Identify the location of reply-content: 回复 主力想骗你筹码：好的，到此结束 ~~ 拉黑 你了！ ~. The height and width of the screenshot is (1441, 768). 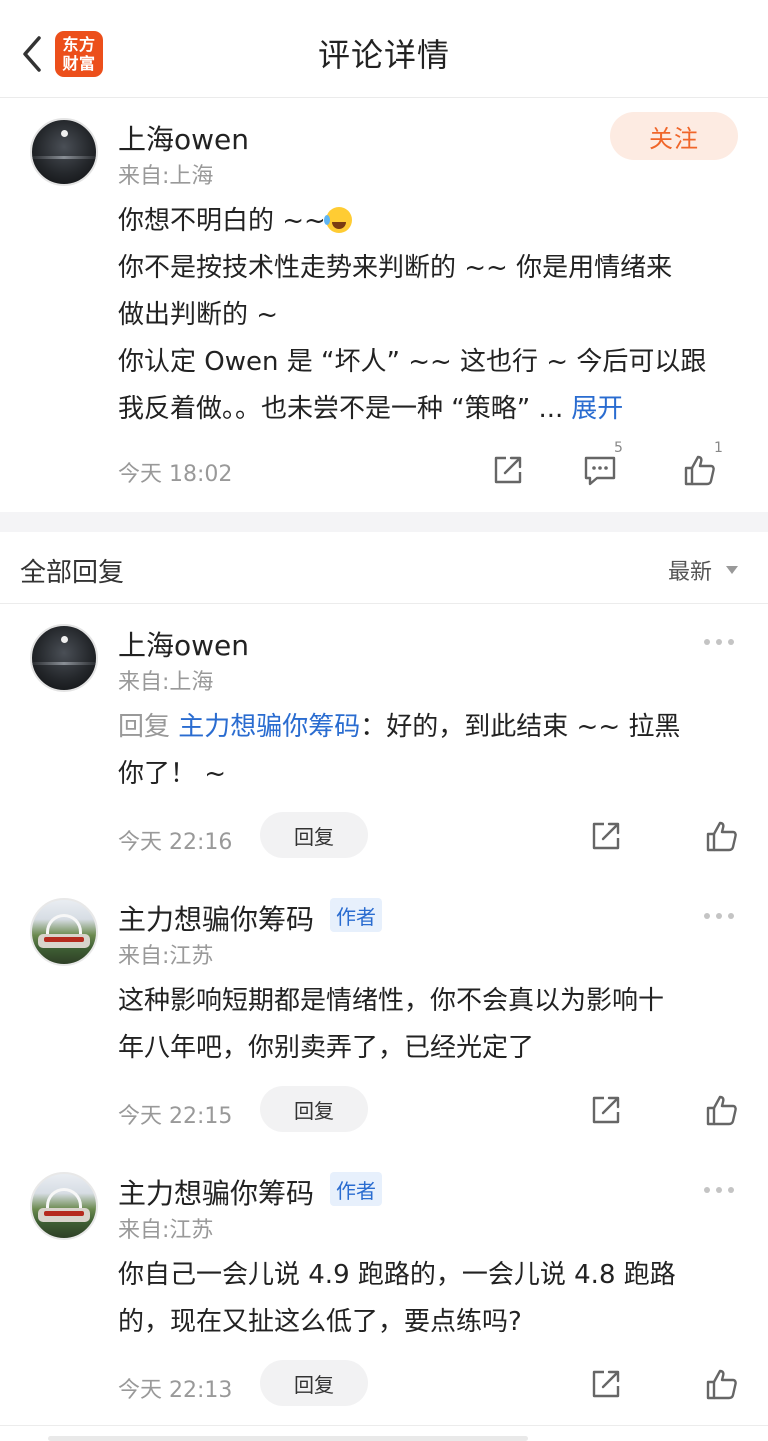
(428, 751).